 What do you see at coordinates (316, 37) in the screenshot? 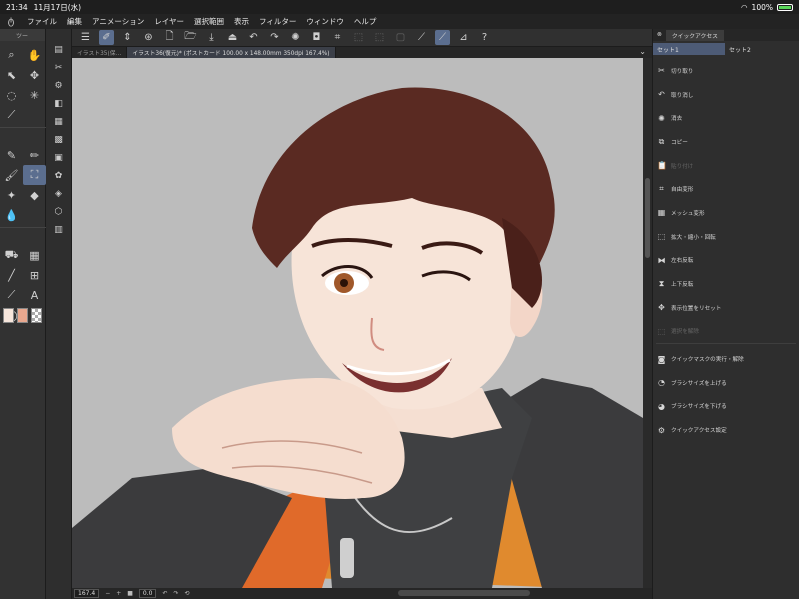
I see `fill-layer-icon: ◘` at bounding box center [316, 37].